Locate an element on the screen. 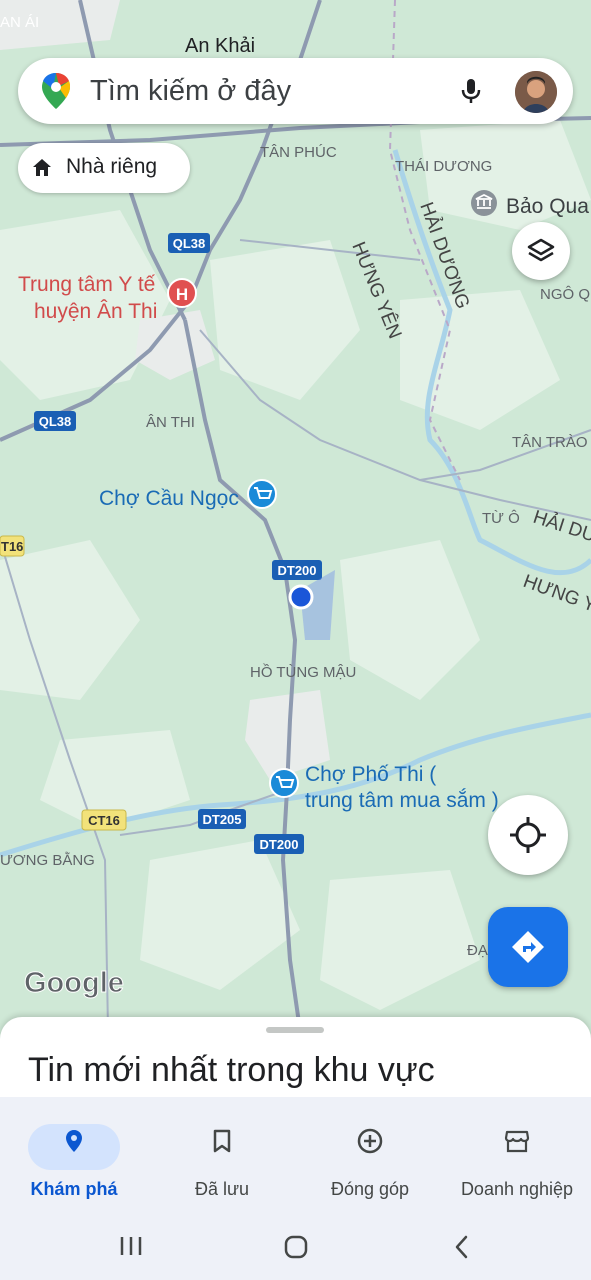 The height and width of the screenshot is (1280, 591). road-label-ql38-left: QL38 is located at coordinates (55, 421).